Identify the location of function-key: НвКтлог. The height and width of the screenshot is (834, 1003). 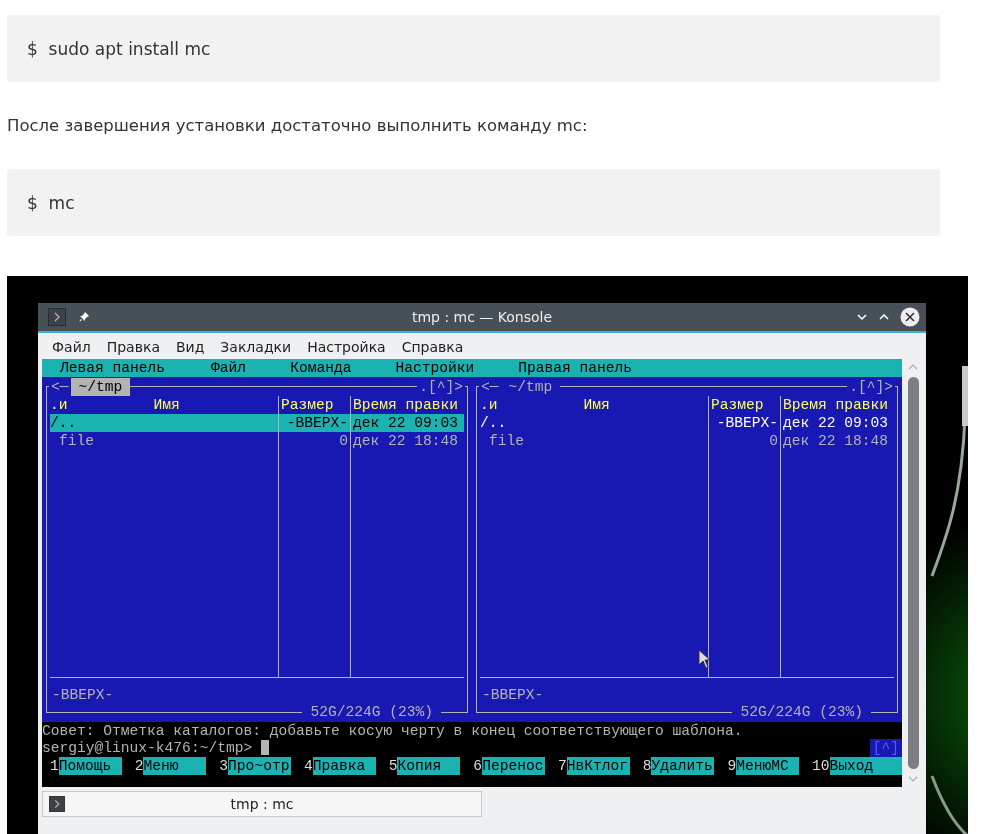
(598, 766).